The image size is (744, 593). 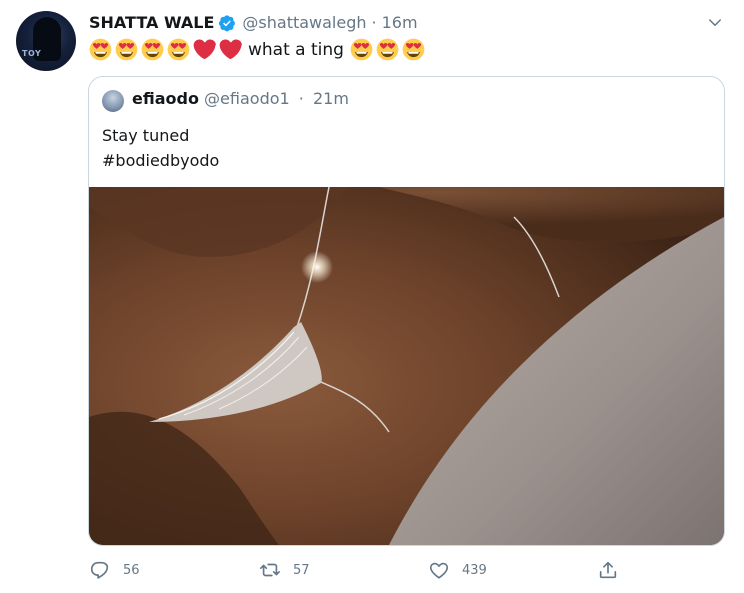 What do you see at coordinates (131, 570) in the screenshot?
I see `reply-count: 56` at bounding box center [131, 570].